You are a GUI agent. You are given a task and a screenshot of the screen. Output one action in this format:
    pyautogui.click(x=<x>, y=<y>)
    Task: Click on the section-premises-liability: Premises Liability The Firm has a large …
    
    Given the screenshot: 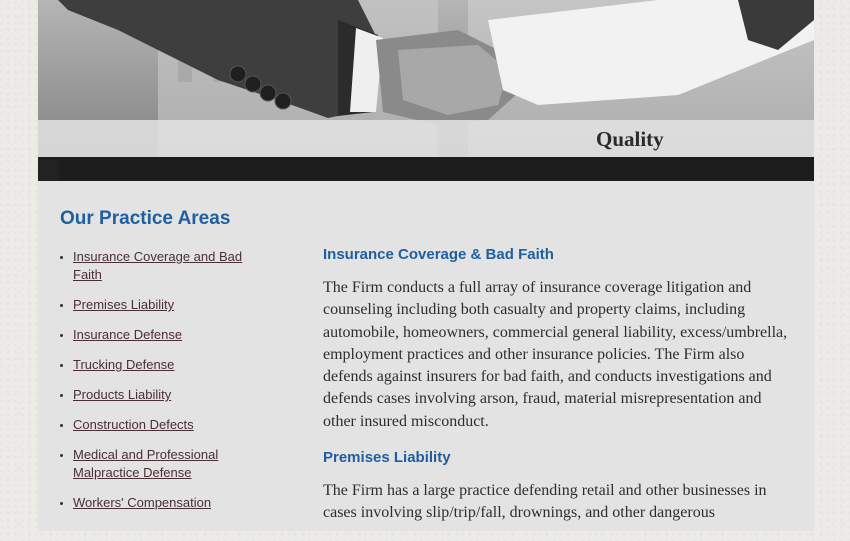 What is the action you would take?
    pyautogui.click(x=560, y=487)
    